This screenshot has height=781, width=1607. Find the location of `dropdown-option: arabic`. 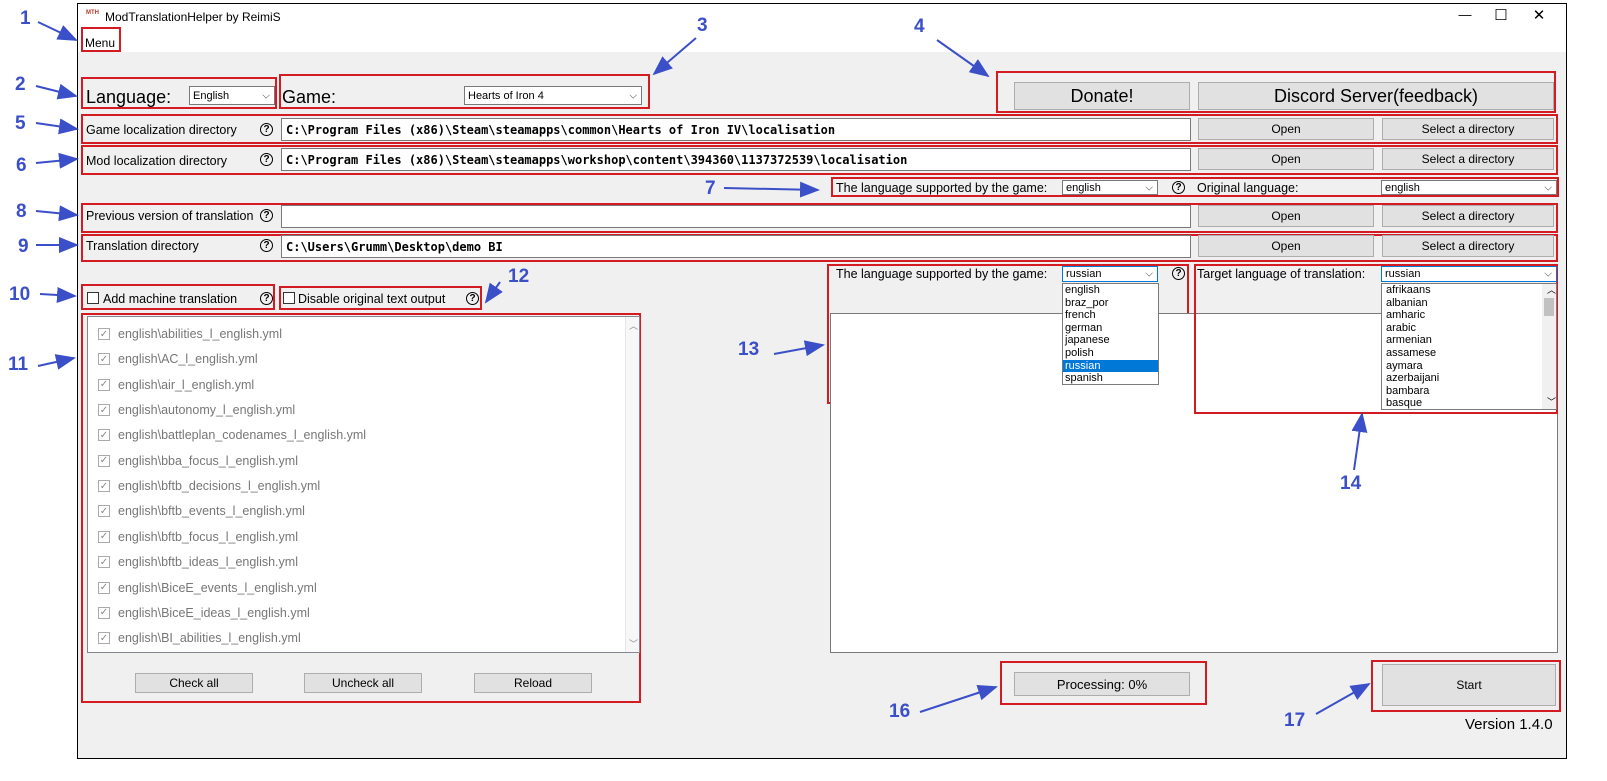

dropdown-option: arabic is located at coordinates (1470, 328).